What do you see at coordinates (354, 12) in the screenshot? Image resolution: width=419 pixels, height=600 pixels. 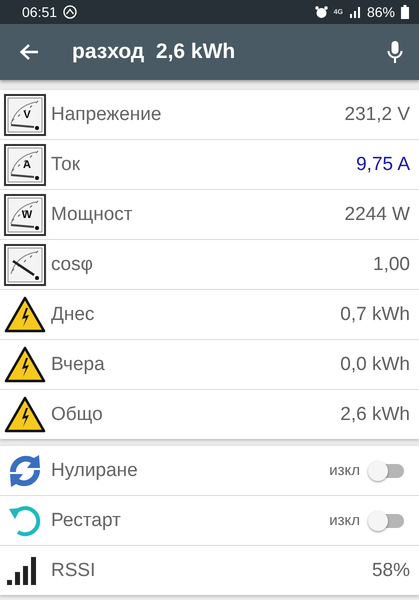 I see `signal-icon` at bounding box center [354, 12].